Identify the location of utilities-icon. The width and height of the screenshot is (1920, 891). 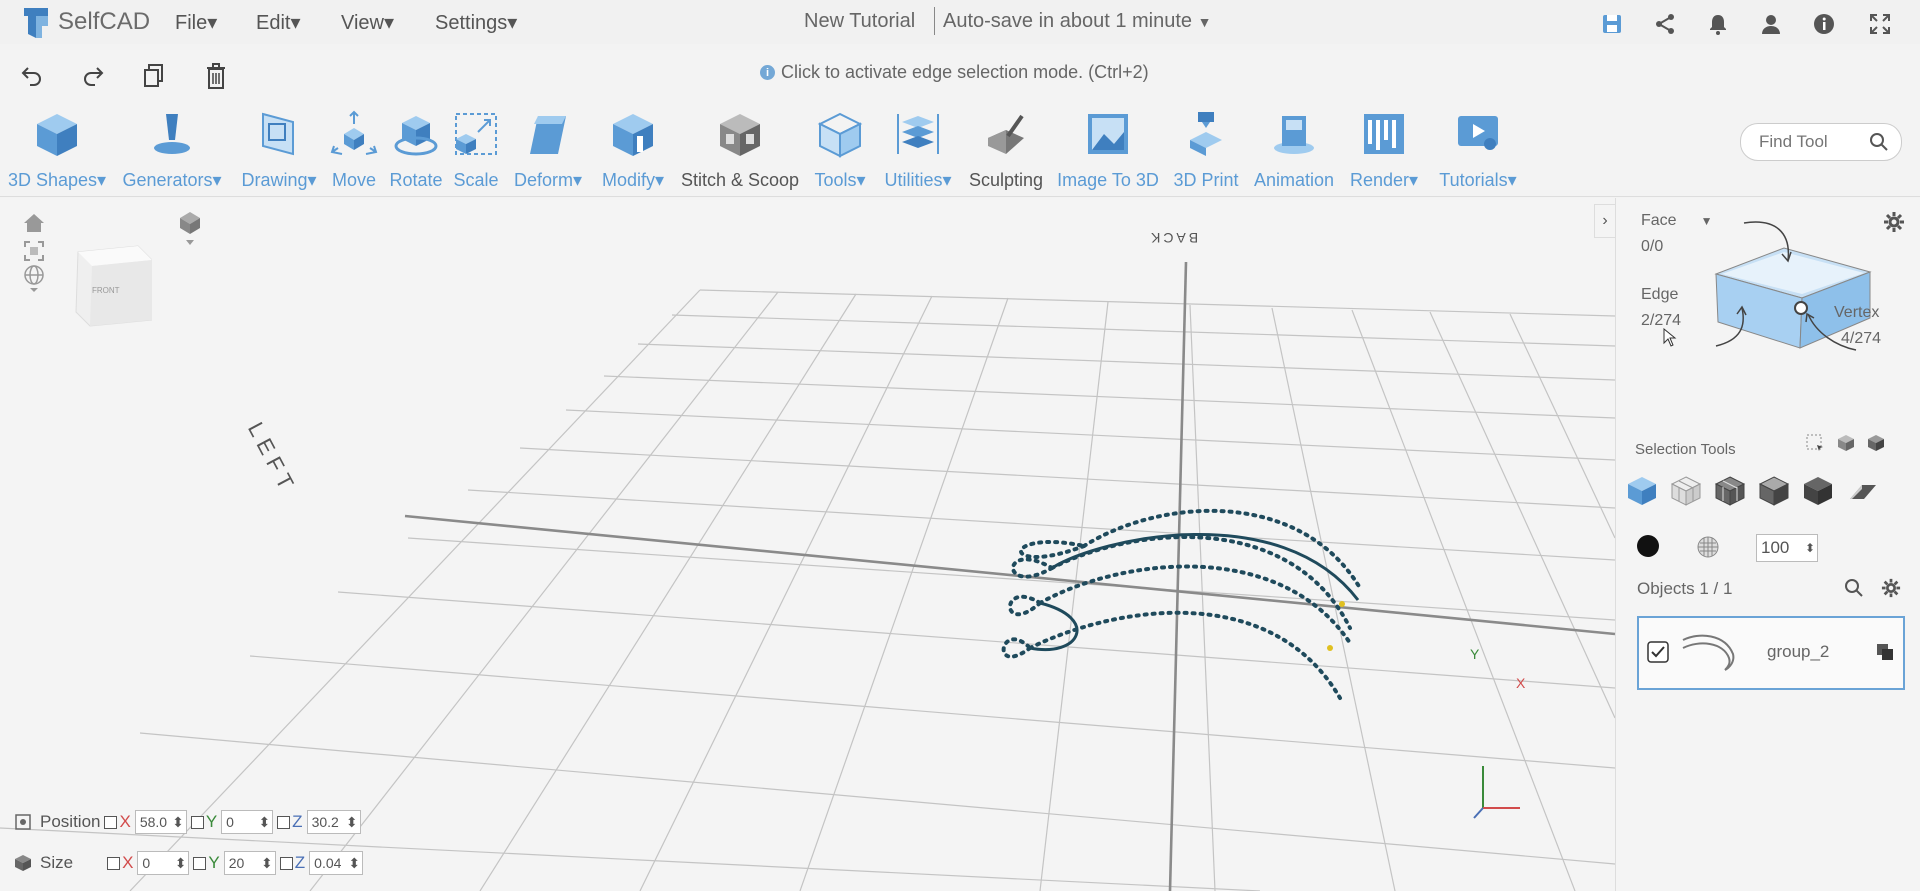
(918, 134).